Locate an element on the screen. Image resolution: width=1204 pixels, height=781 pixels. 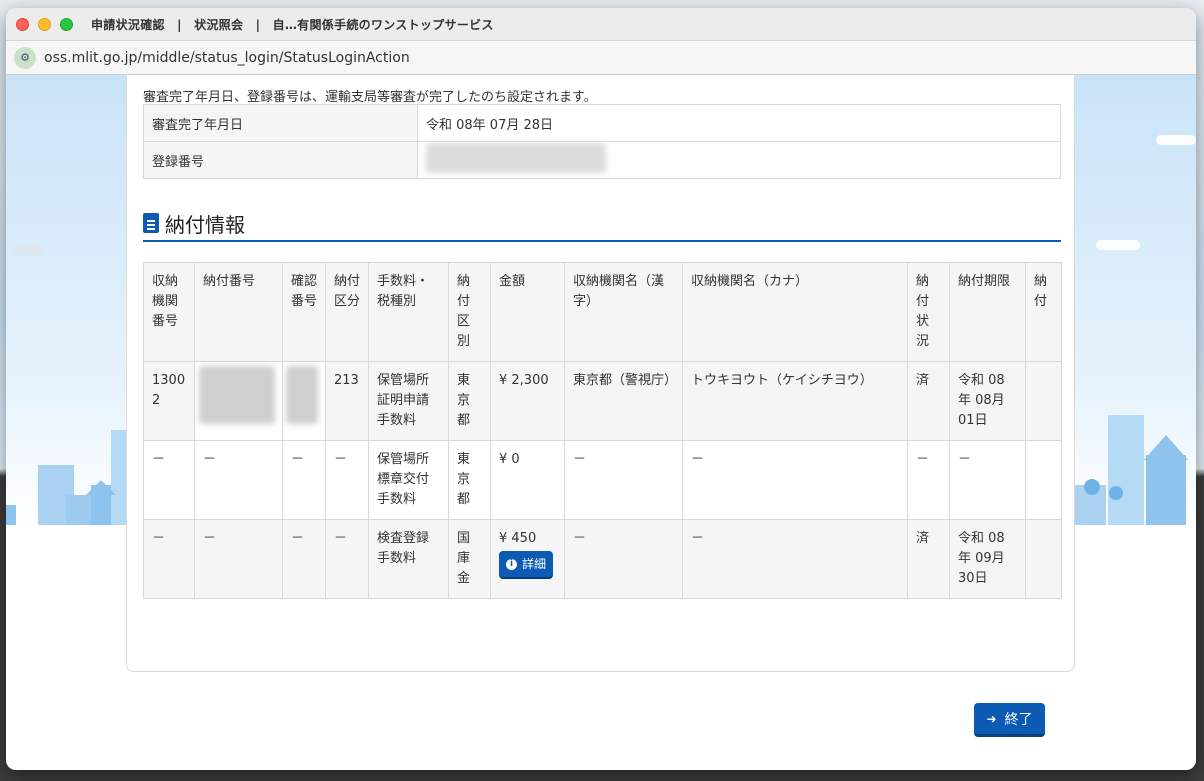
cell-fee-type: 保管場所標章交付手数料 is located at coordinates (408, 480).